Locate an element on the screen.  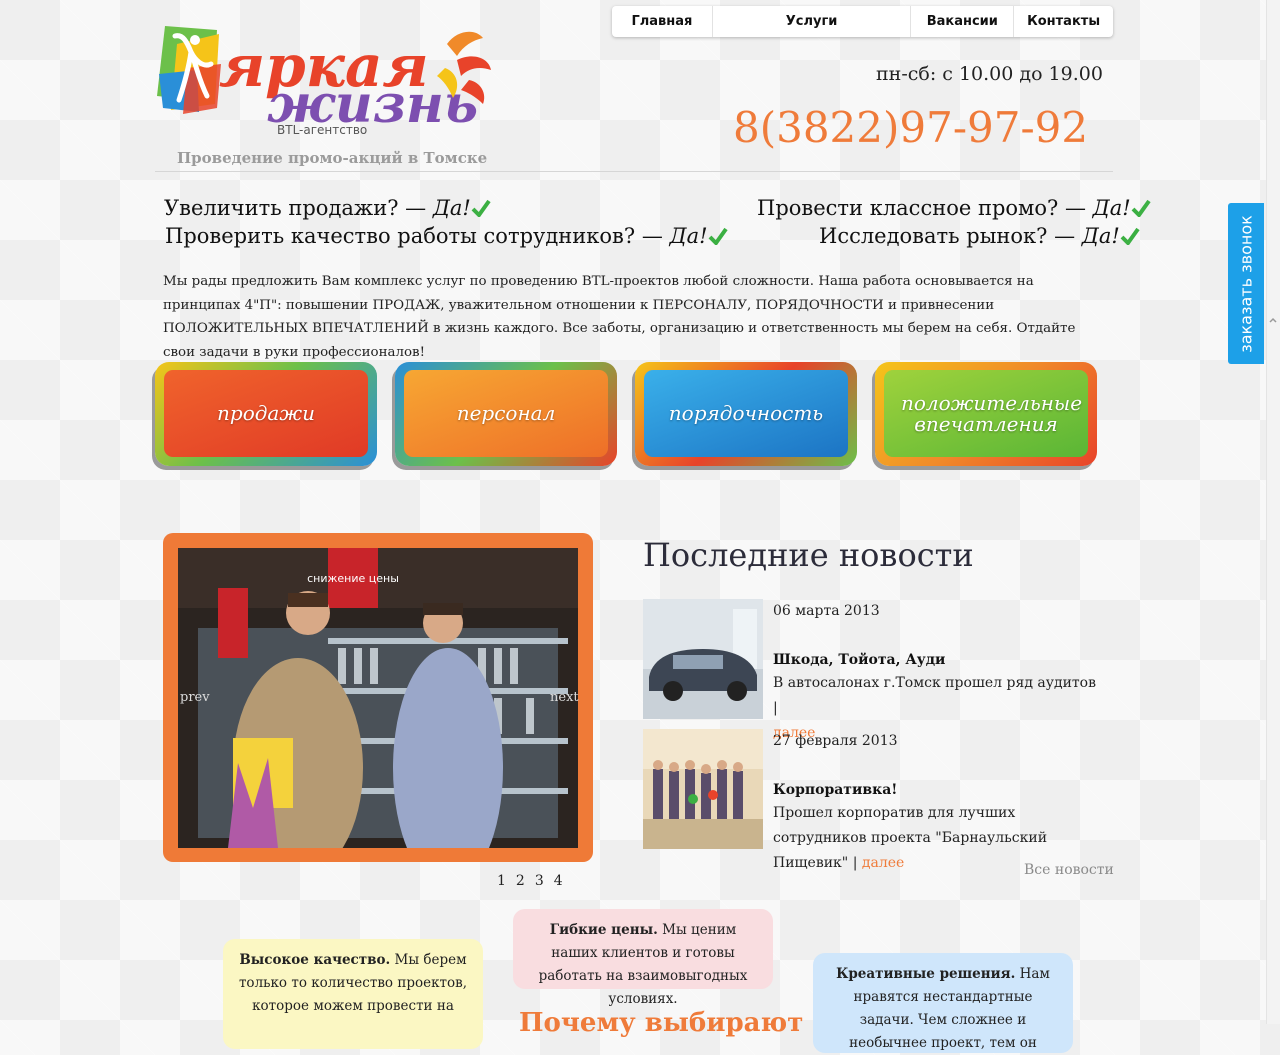
header-divider is located at coordinates (634, 171).